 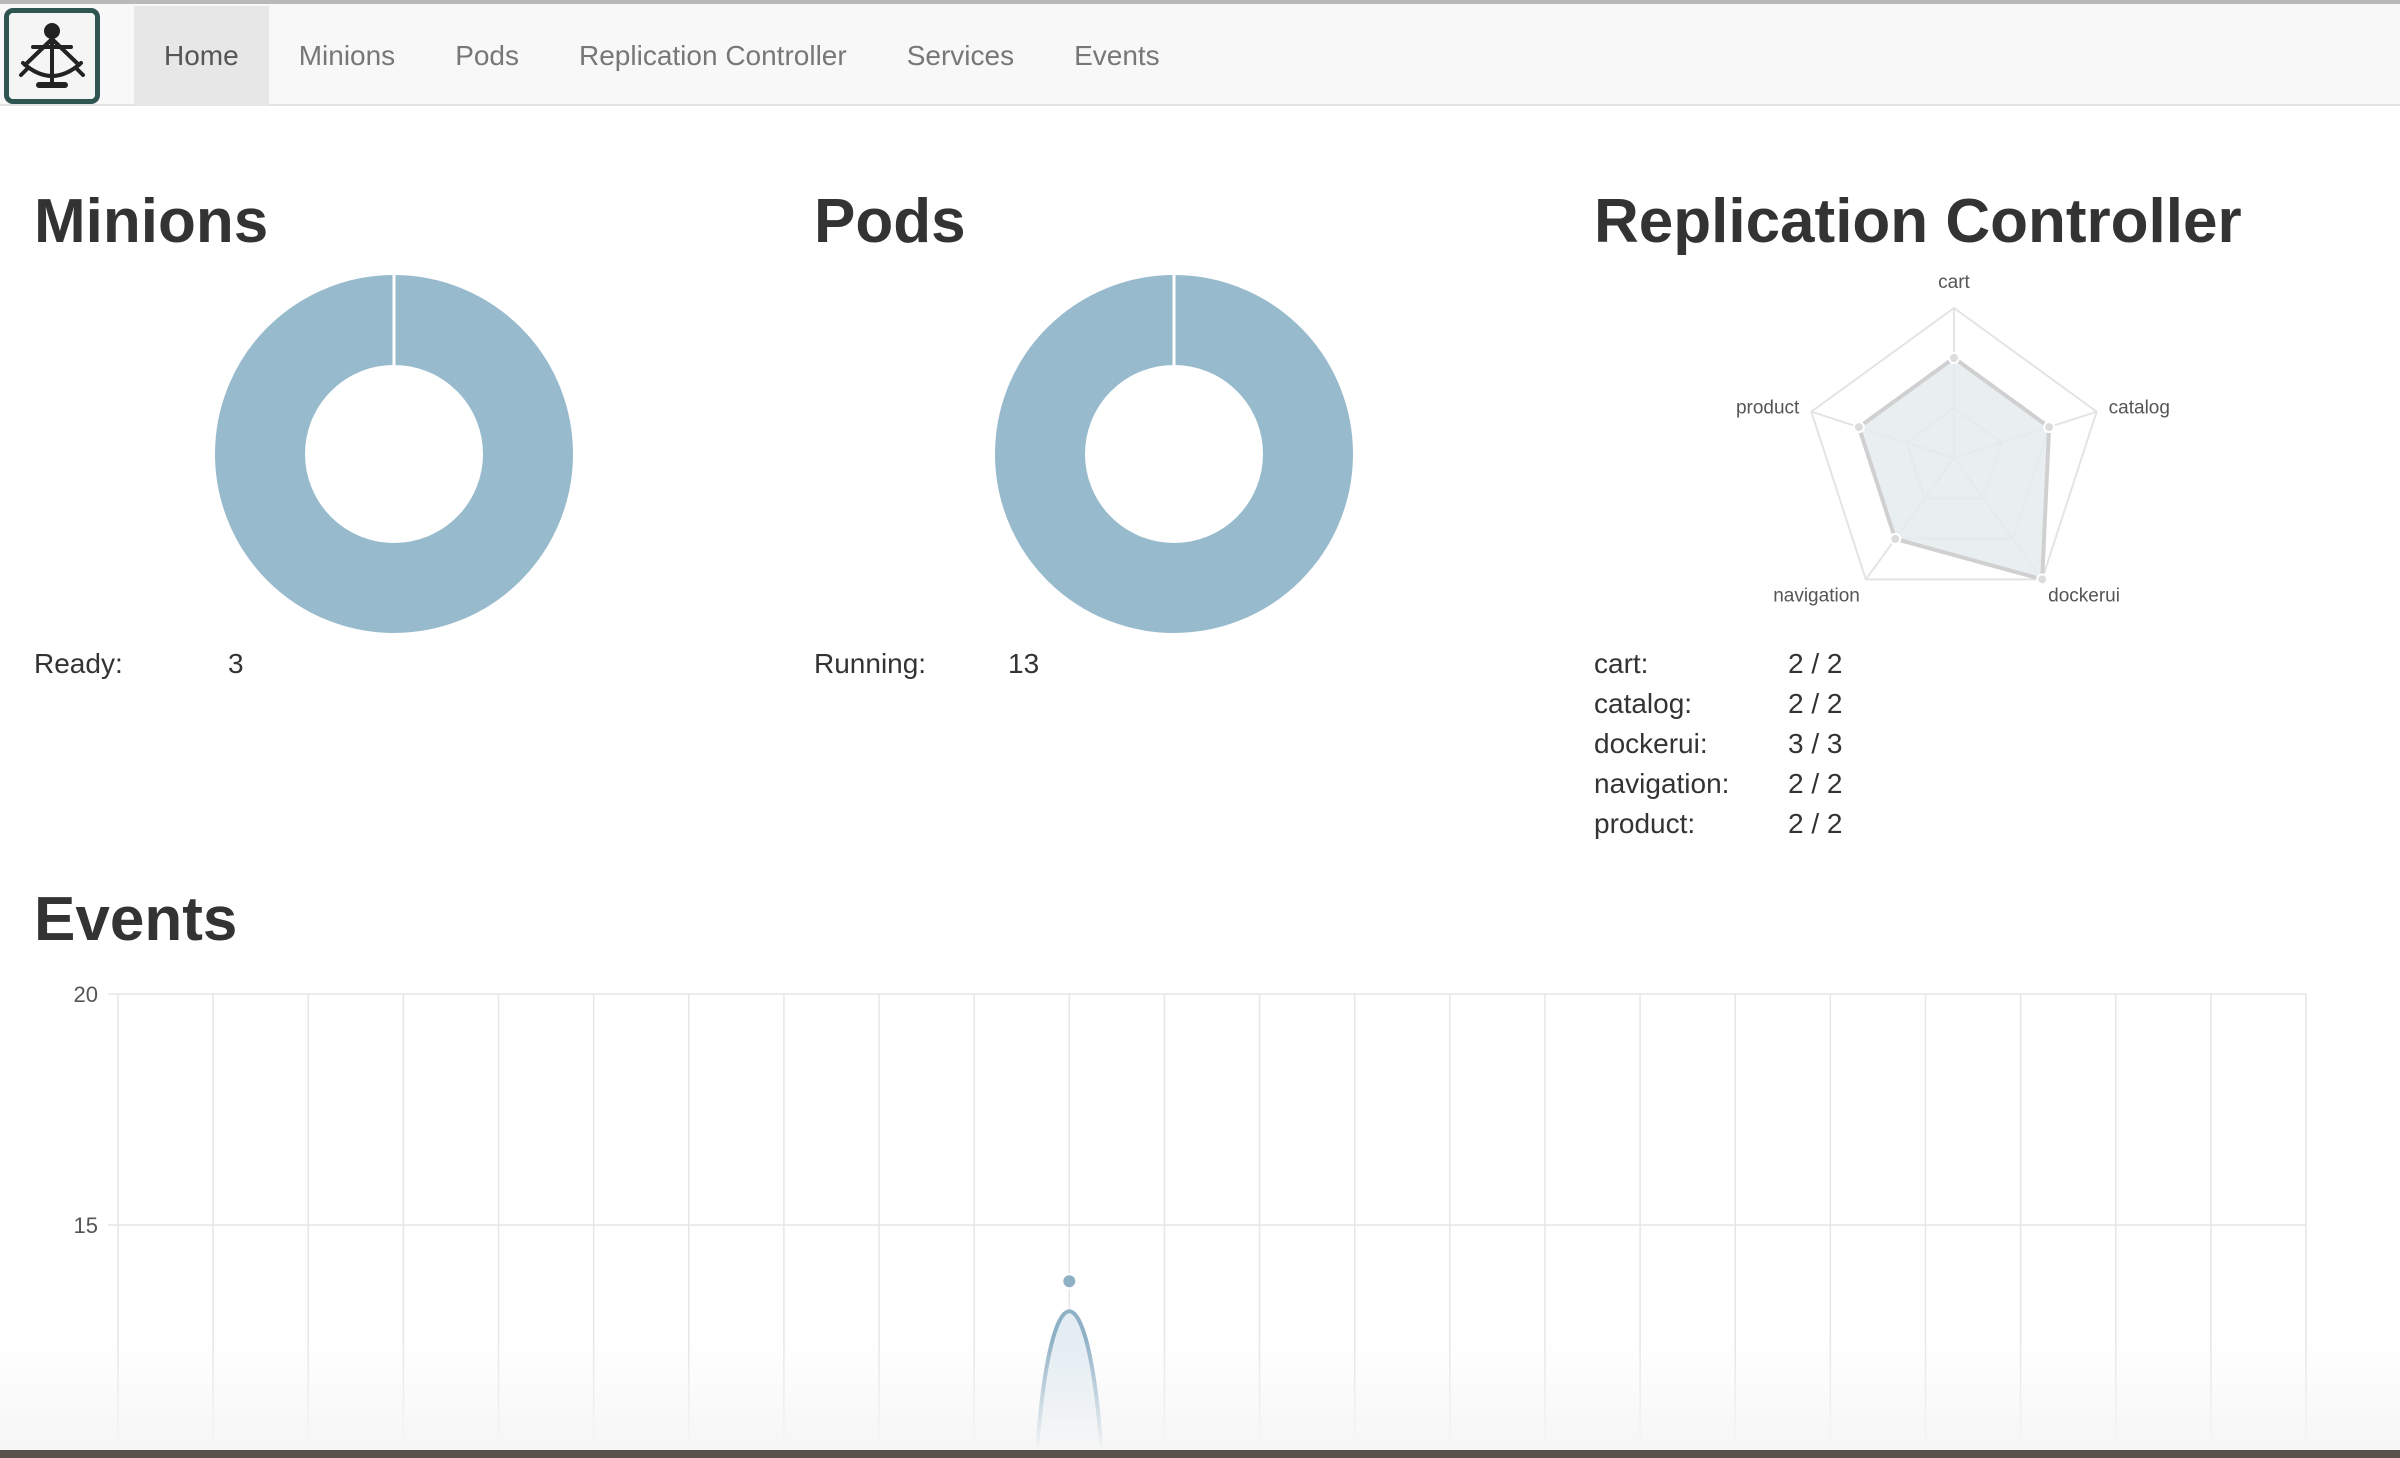 What do you see at coordinates (86, 1225) in the screenshot?
I see `y-tick-label: 15` at bounding box center [86, 1225].